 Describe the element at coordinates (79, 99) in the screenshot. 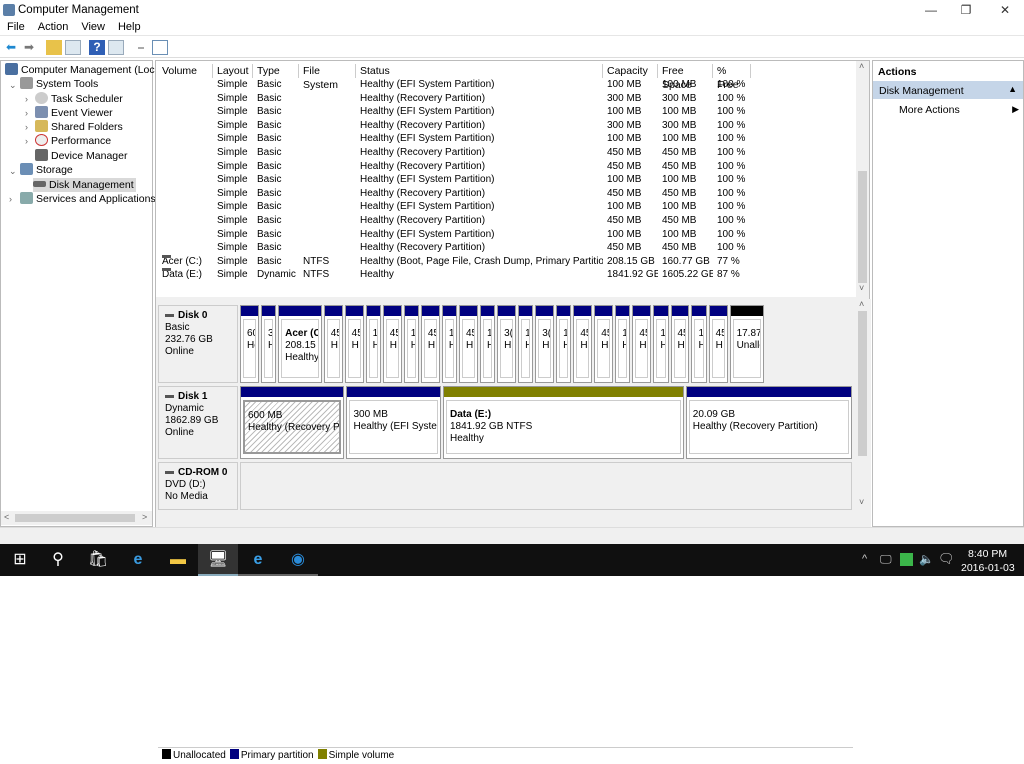

I see `tree-item-task-scheduler: Task Scheduler` at that location.